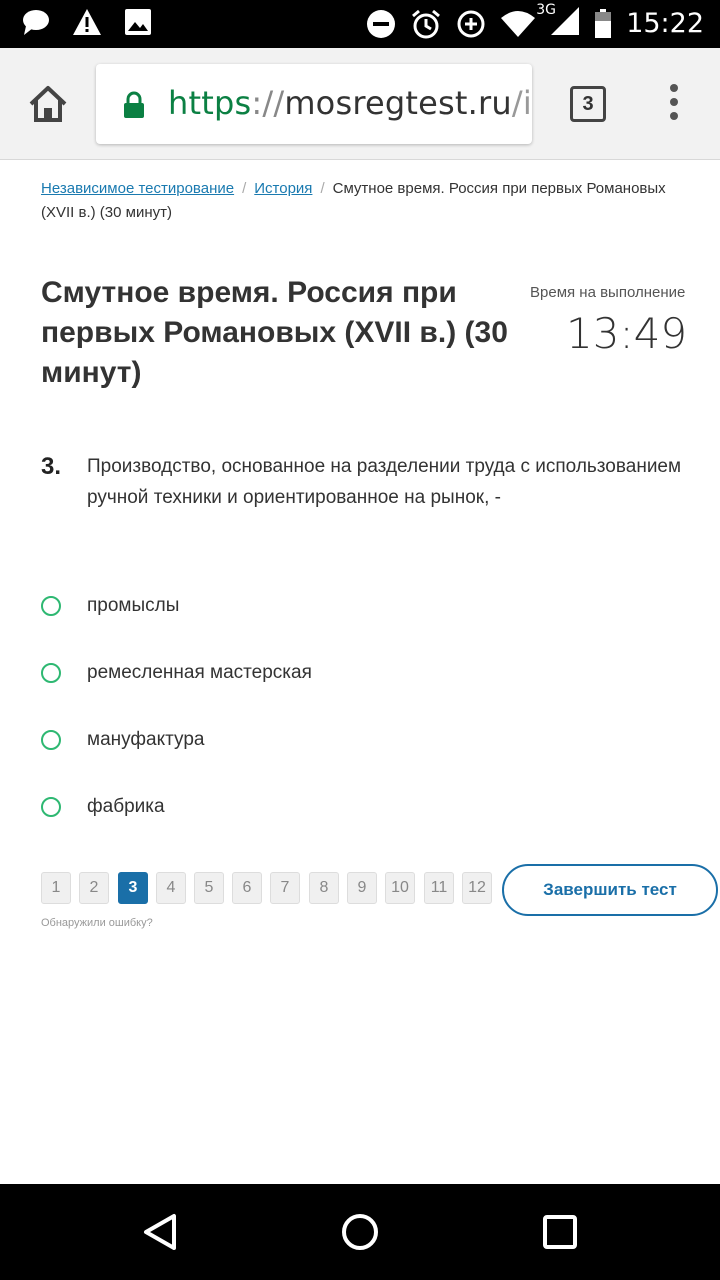 The width and height of the screenshot is (720, 1280). Describe the element at coordinates (627, 333) in the screenshot. I see `timer-value: 13:49` at that location.